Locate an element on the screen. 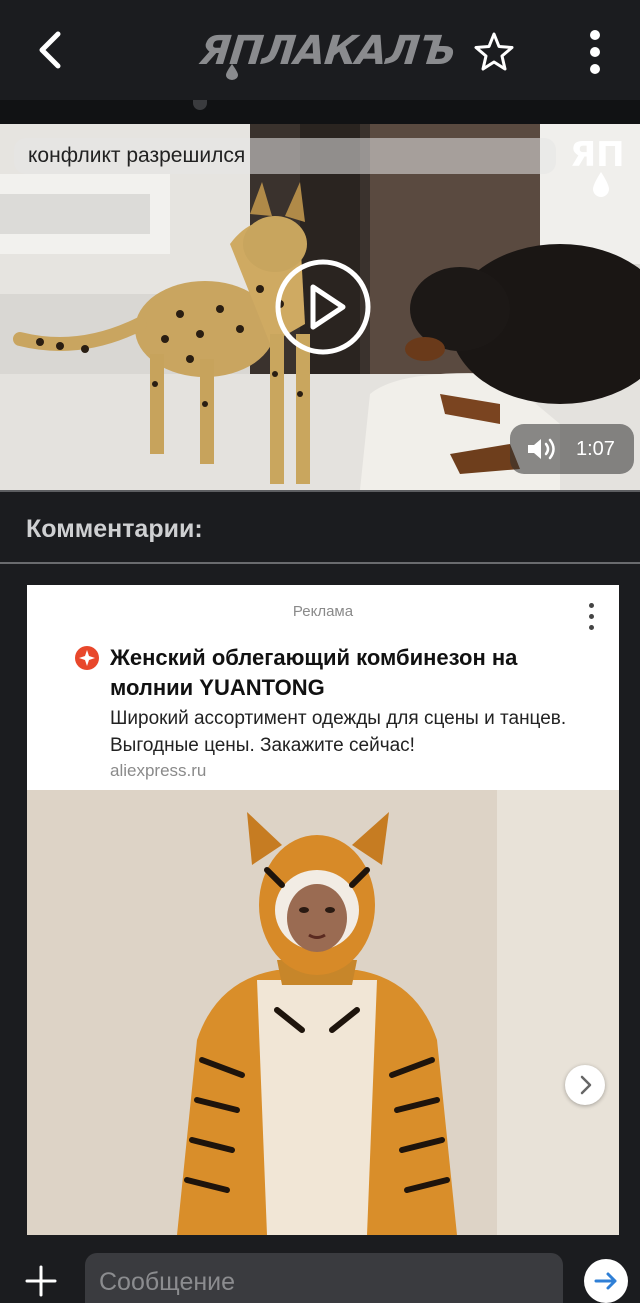  logo-drop-icon is located at coordinates (232, 72).